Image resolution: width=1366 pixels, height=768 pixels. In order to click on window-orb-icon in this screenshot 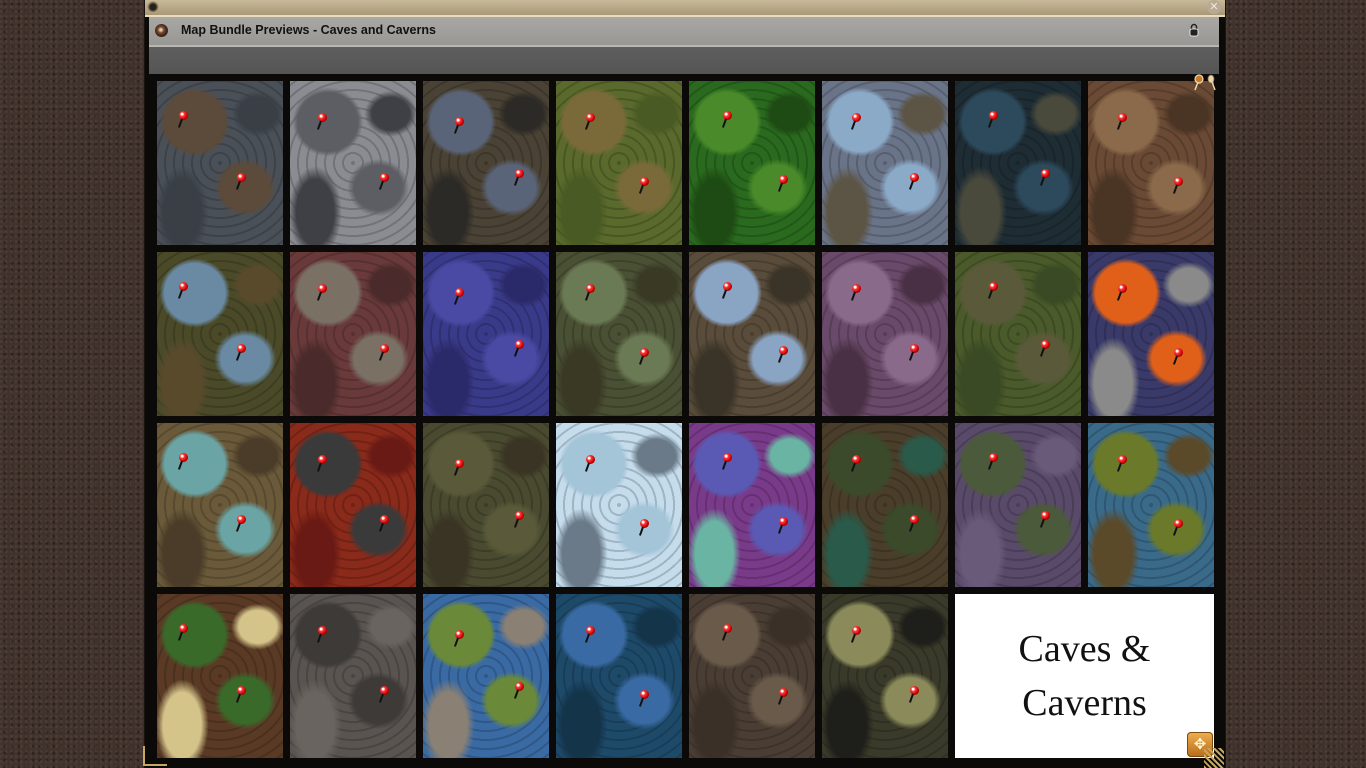, I will do `click(161, 30)`.